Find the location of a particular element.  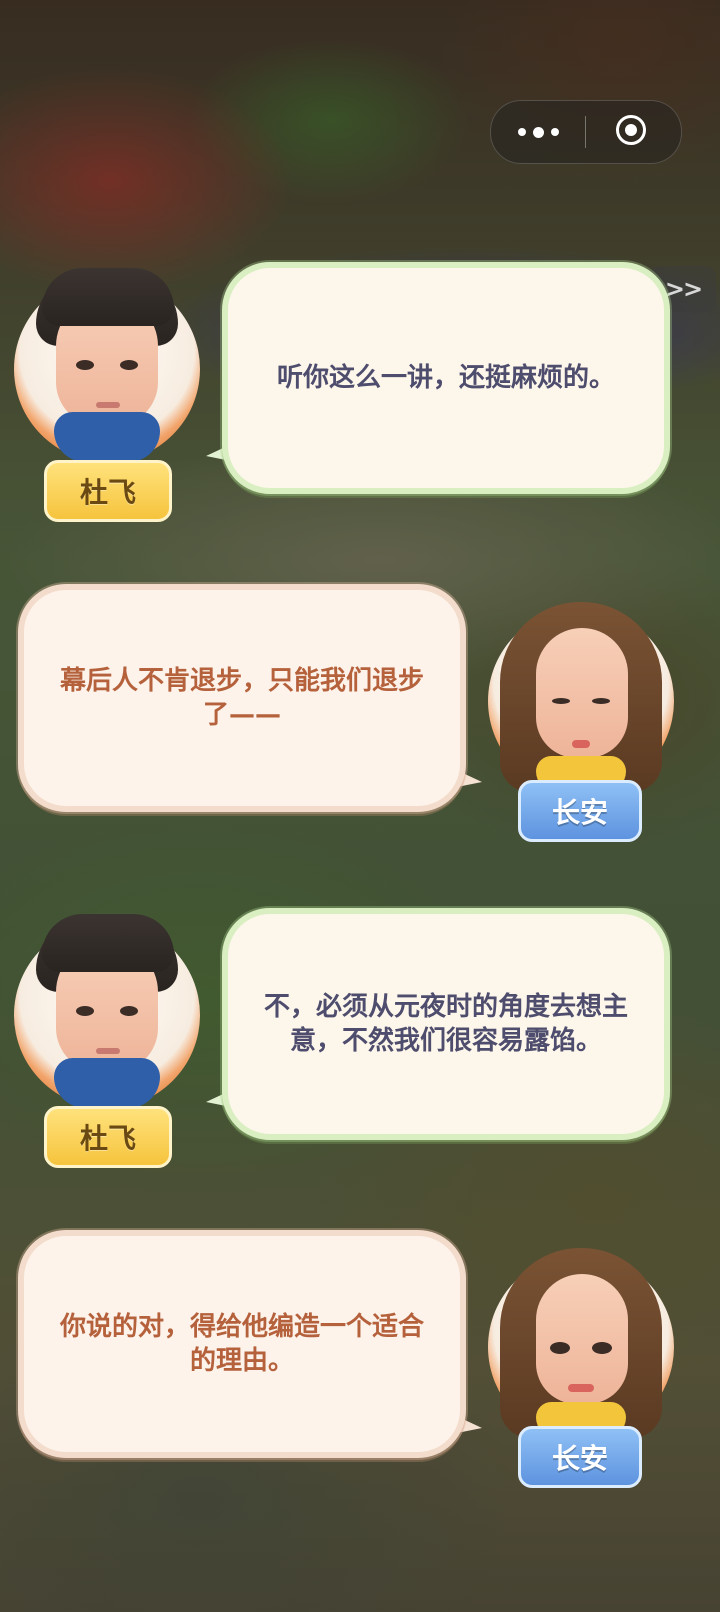

dialogue-text: 不，必须从元夜时的角度去想主意，不然我们很容易露馅。 is located at coordinates (446, 1024).